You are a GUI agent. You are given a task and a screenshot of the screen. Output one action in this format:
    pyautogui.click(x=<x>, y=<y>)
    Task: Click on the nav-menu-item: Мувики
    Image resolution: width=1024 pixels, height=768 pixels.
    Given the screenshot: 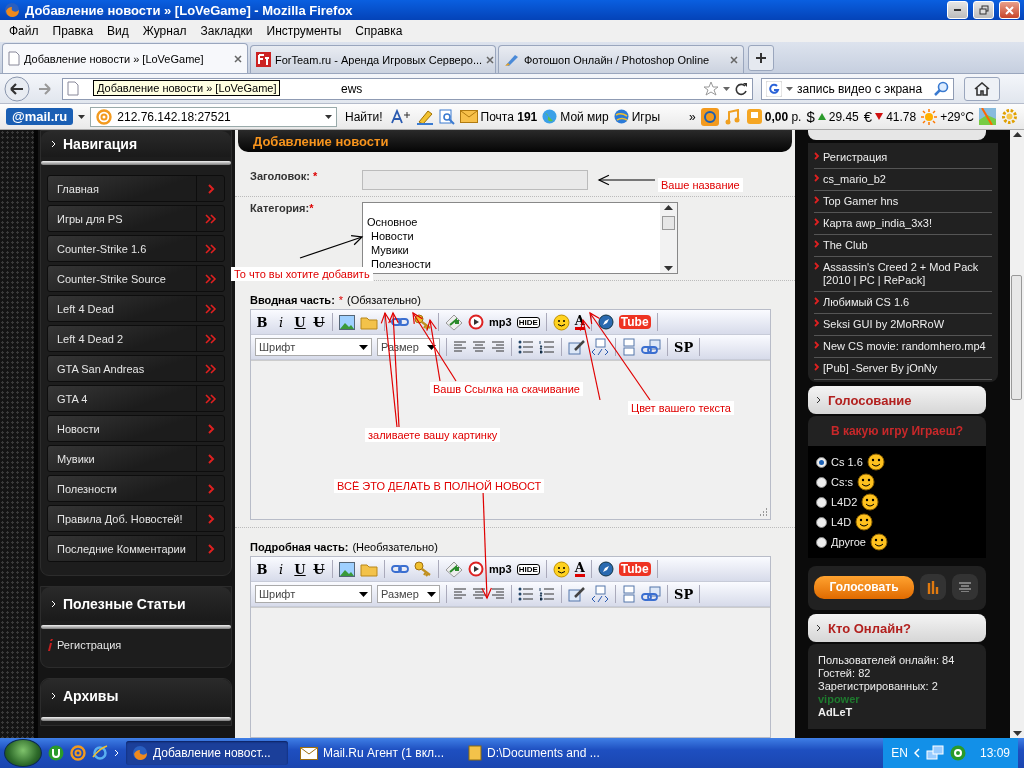 What is the action you would take?
    pyautogui.click(x=136, y=458)
    